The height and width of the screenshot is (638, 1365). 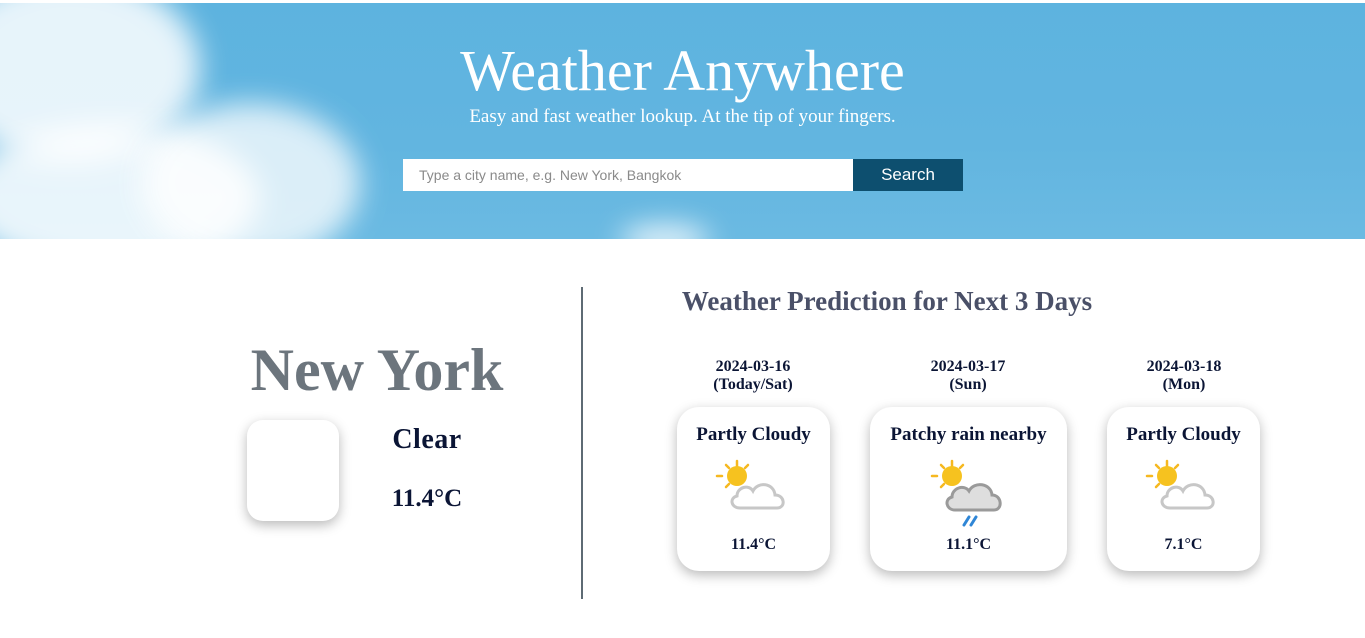 What do you see at coordinates (1184, 384) in the screenshot?
I see `forecast-weekday: (Mon)` at bounding box center [1184, 384].